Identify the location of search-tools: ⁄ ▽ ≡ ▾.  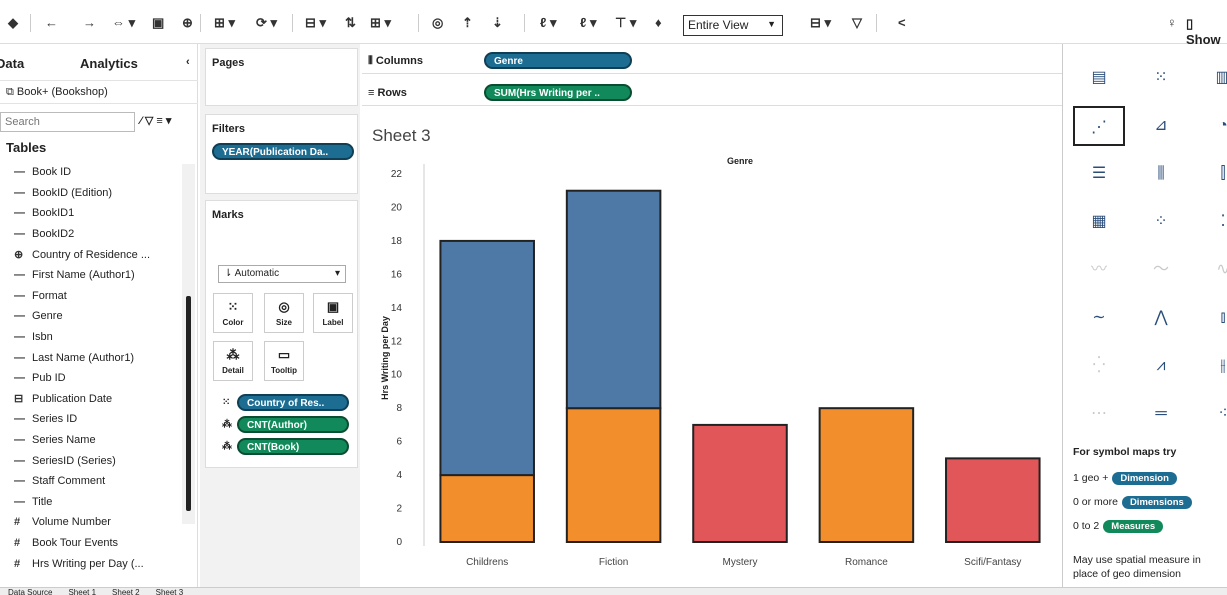
(155, 120).